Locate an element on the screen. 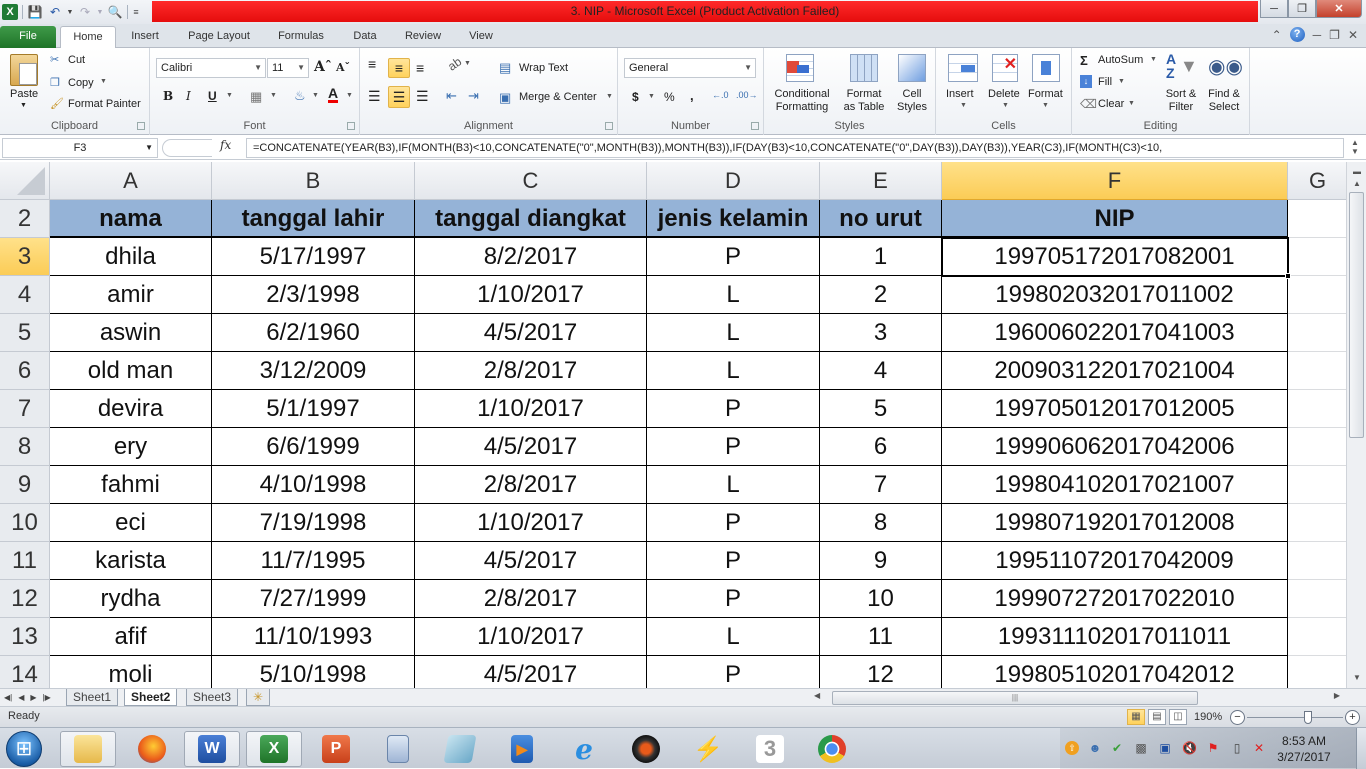  font-launcher-icon is located at coordinates (351, 126).